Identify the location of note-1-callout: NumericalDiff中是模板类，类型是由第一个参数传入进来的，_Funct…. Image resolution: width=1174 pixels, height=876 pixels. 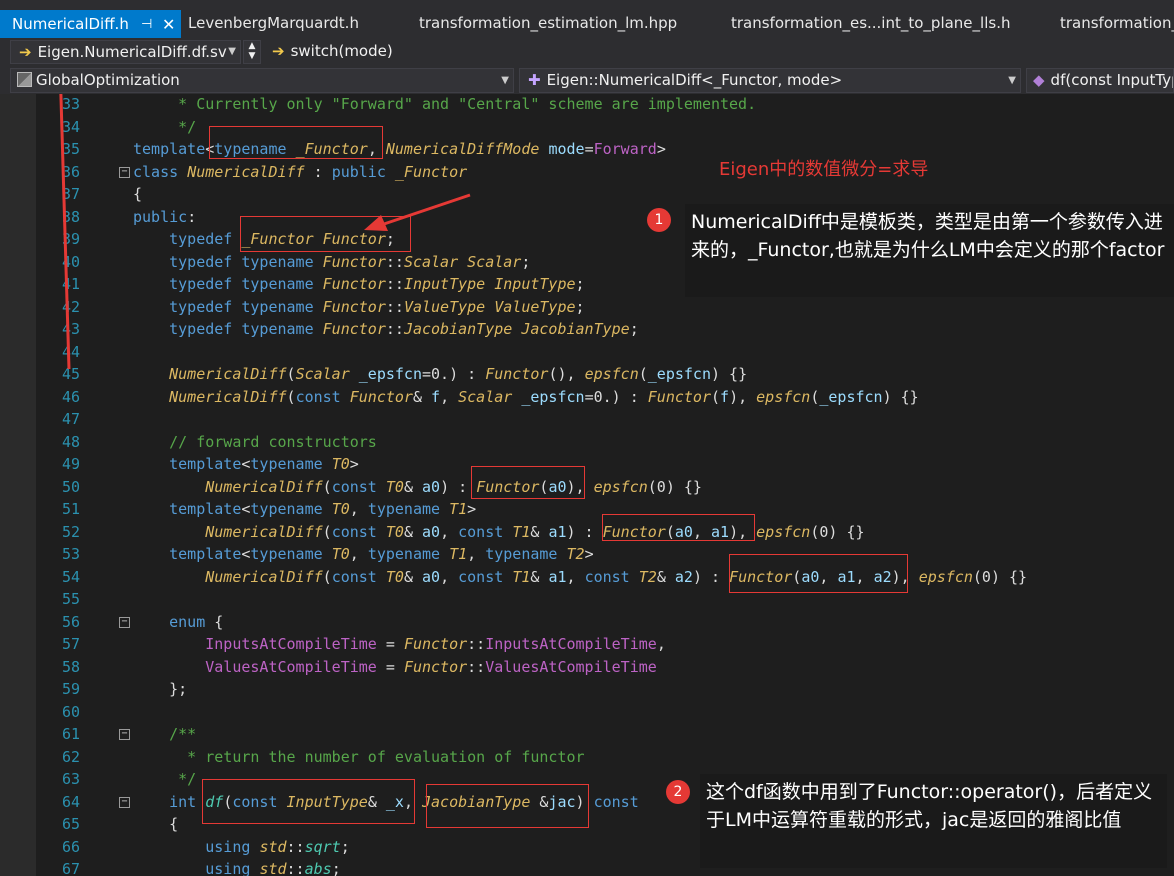
(929, 250).